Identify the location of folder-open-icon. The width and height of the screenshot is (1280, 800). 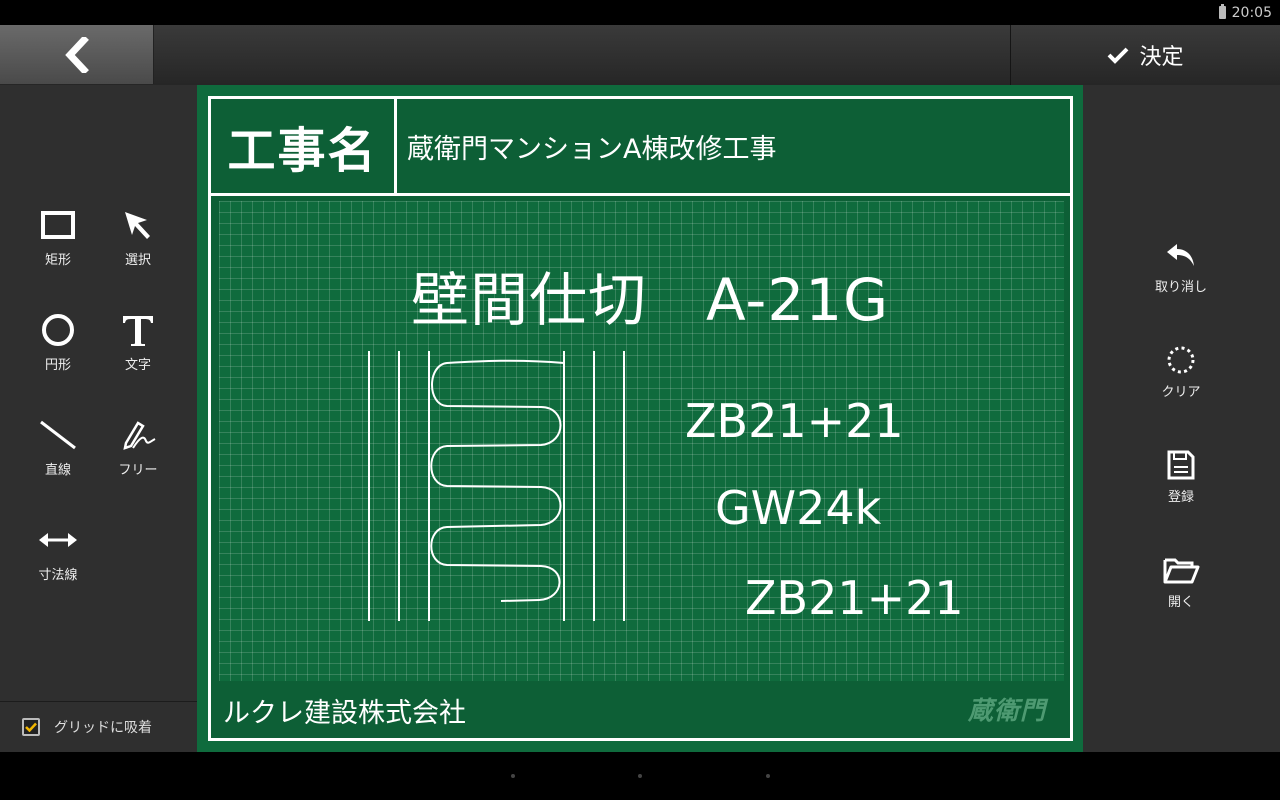
(1181, 571).